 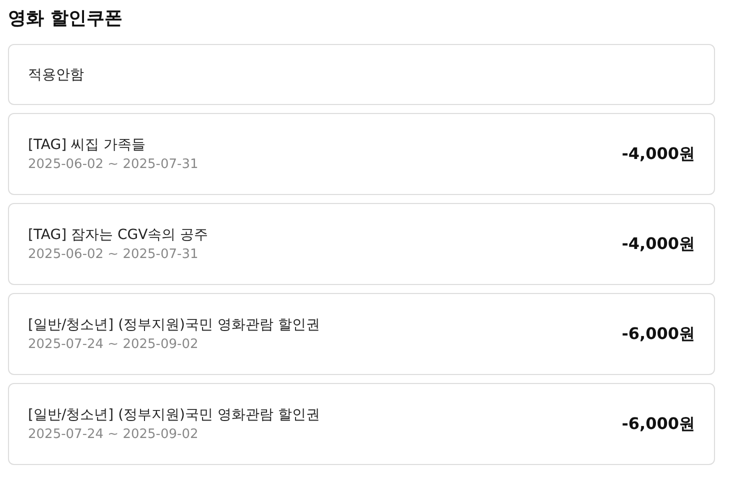 What do you see at coordinates (118, 235) in the screenshot?
I see `coupon-name: [TAG] 잠자는 CGV속의 공주` at bounding box center [118, 235].